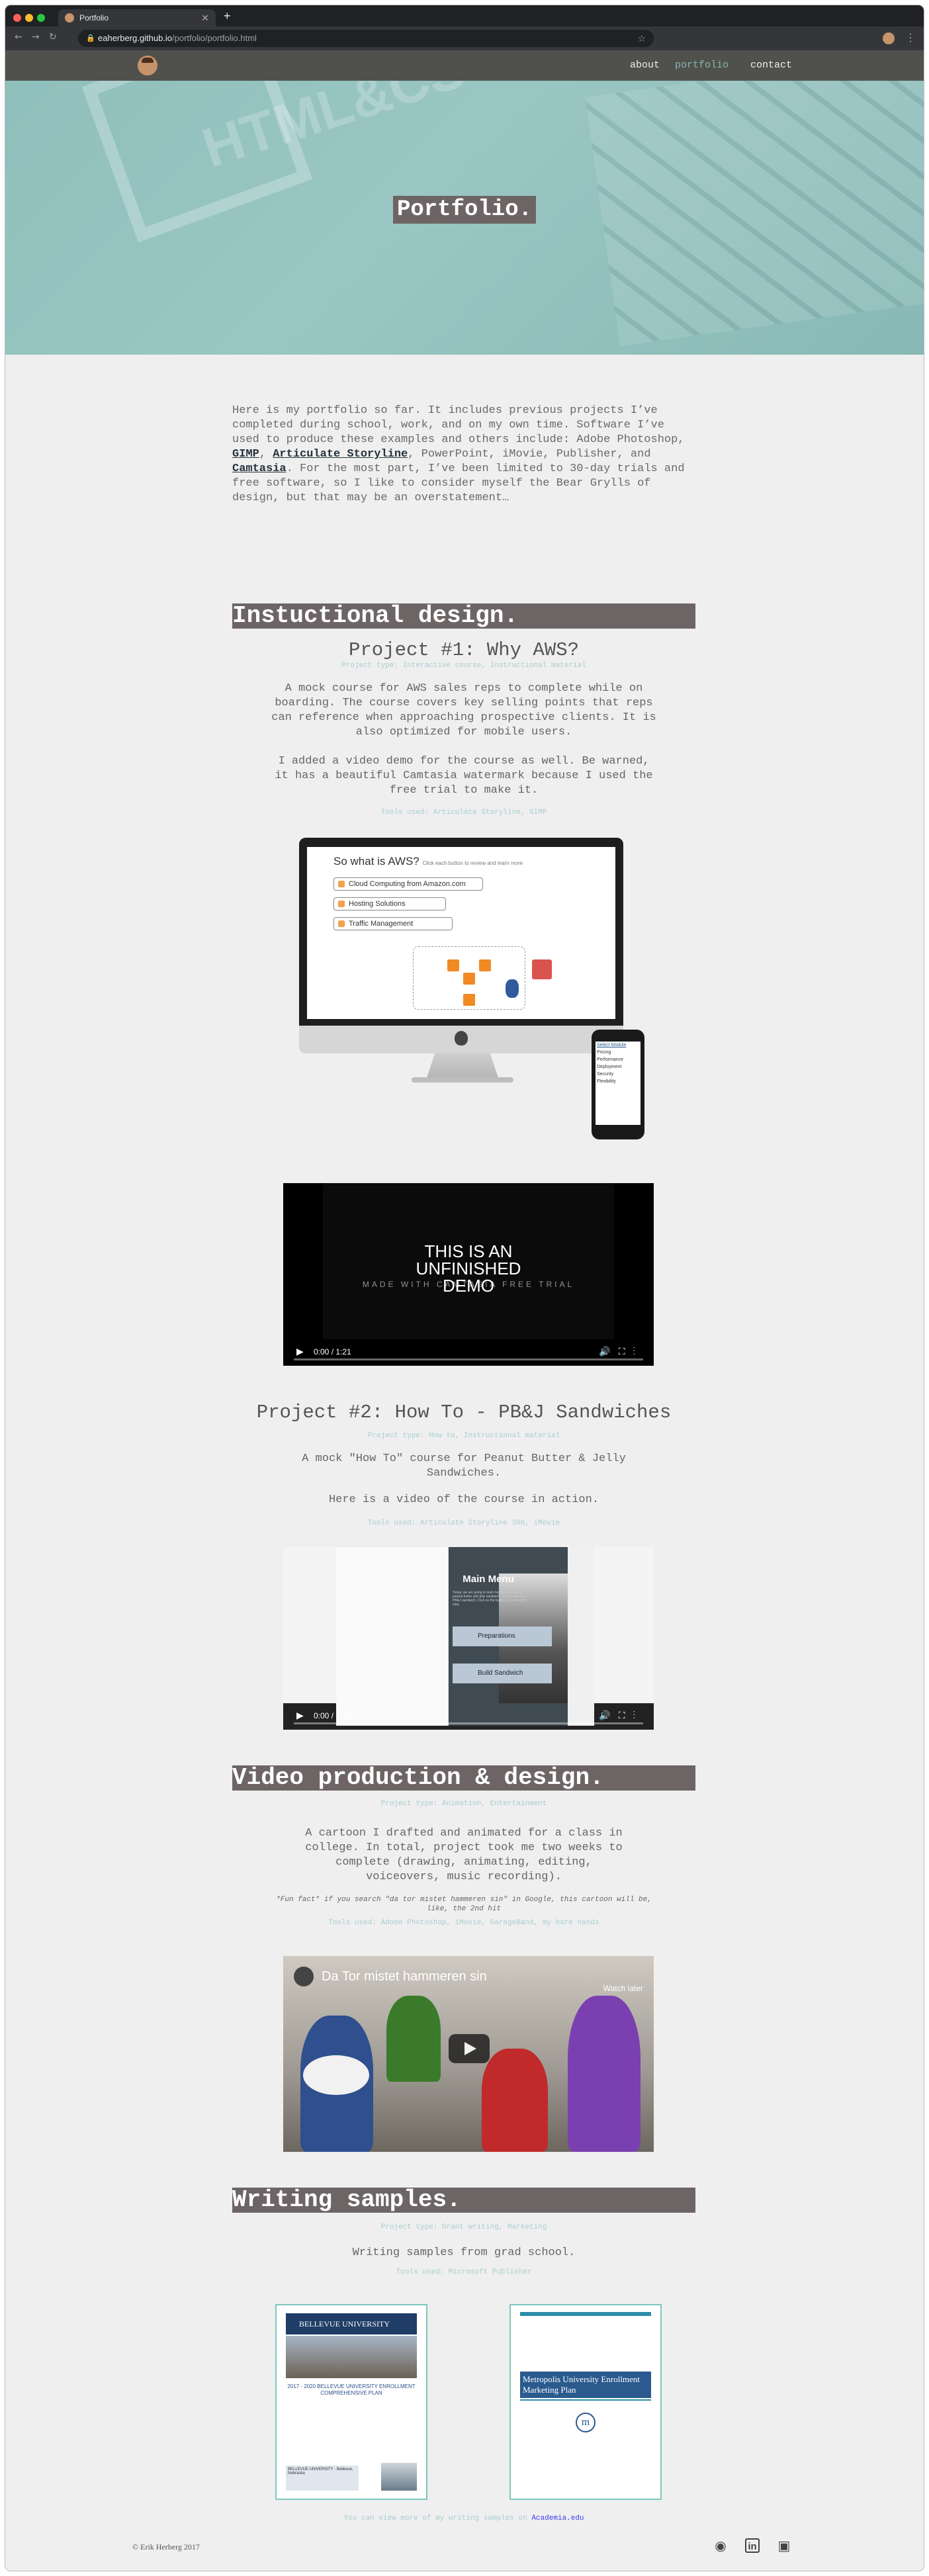 The height and width of the screenshot is (2576, 929). I want to click on minimize-window-button, so click(29, 18).